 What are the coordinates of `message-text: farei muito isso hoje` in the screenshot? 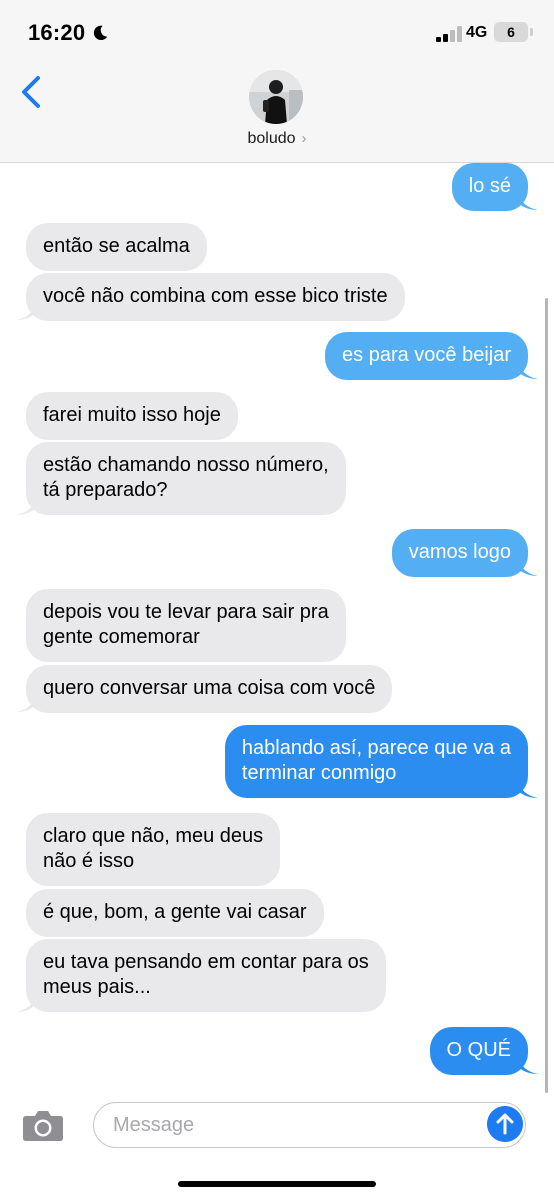 It's located at (132, 415).